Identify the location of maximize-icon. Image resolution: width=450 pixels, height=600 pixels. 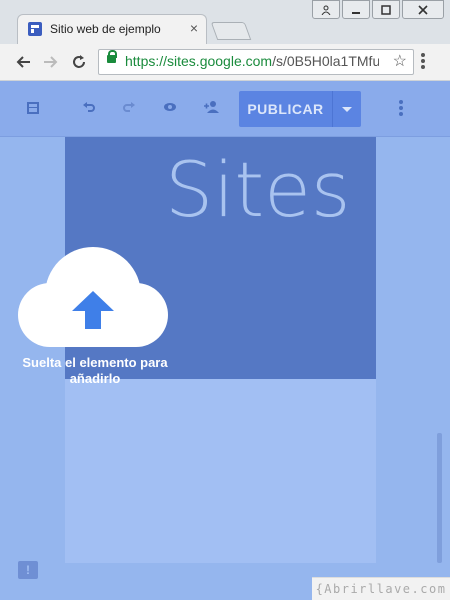
(386, 9).